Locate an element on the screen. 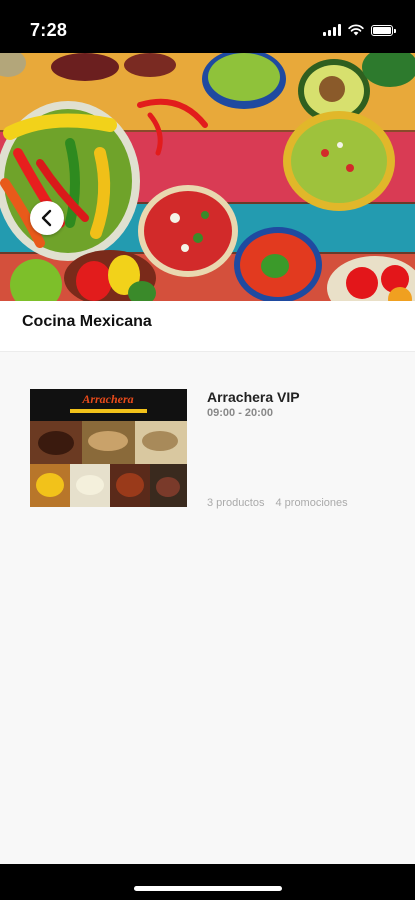  restaurant-hours: 09:00 - 20:00 is located at coordinates (240, 413).